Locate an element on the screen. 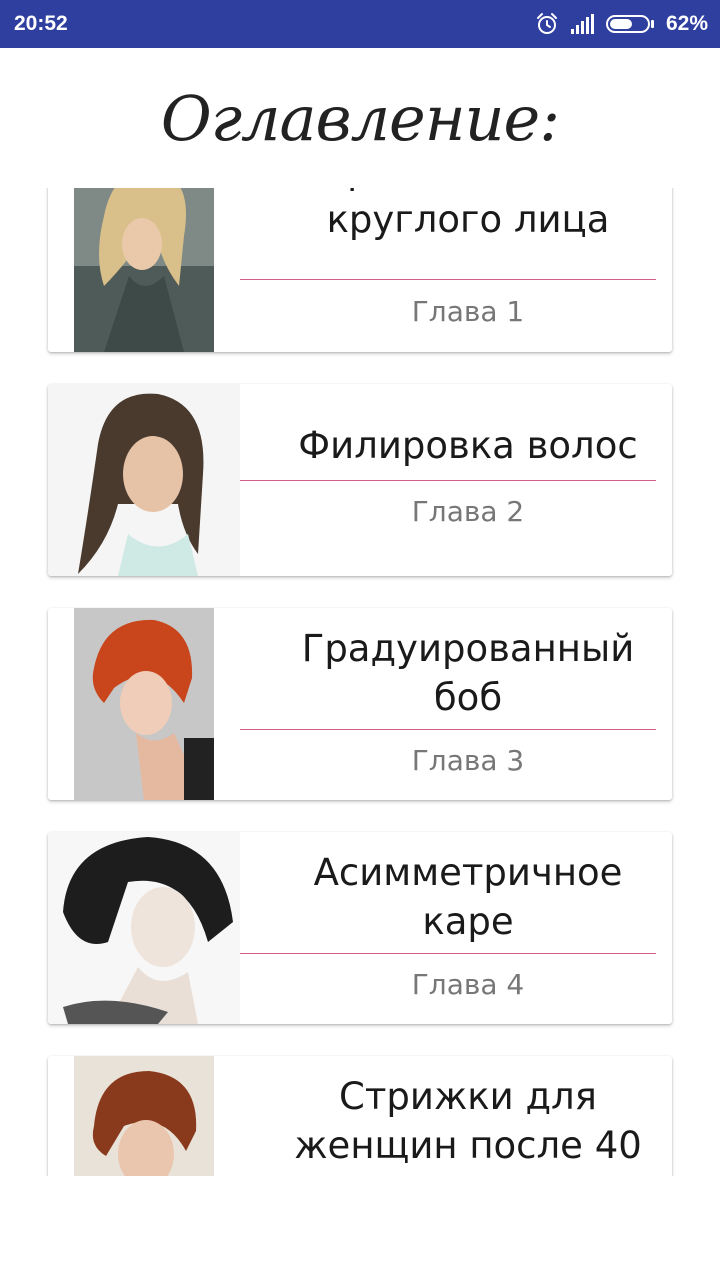  chapter-title: Градуированный боб is located at coordinates (468, 673).